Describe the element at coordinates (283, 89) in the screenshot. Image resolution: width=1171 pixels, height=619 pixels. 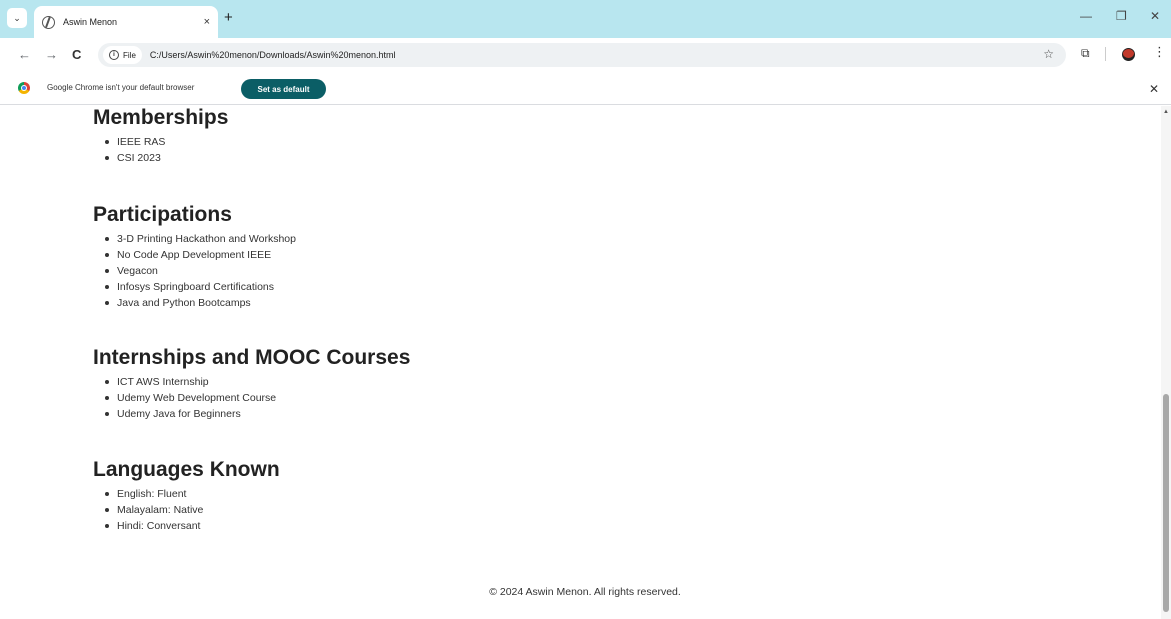
I see `set-as-default-button: Set as default` at that location.